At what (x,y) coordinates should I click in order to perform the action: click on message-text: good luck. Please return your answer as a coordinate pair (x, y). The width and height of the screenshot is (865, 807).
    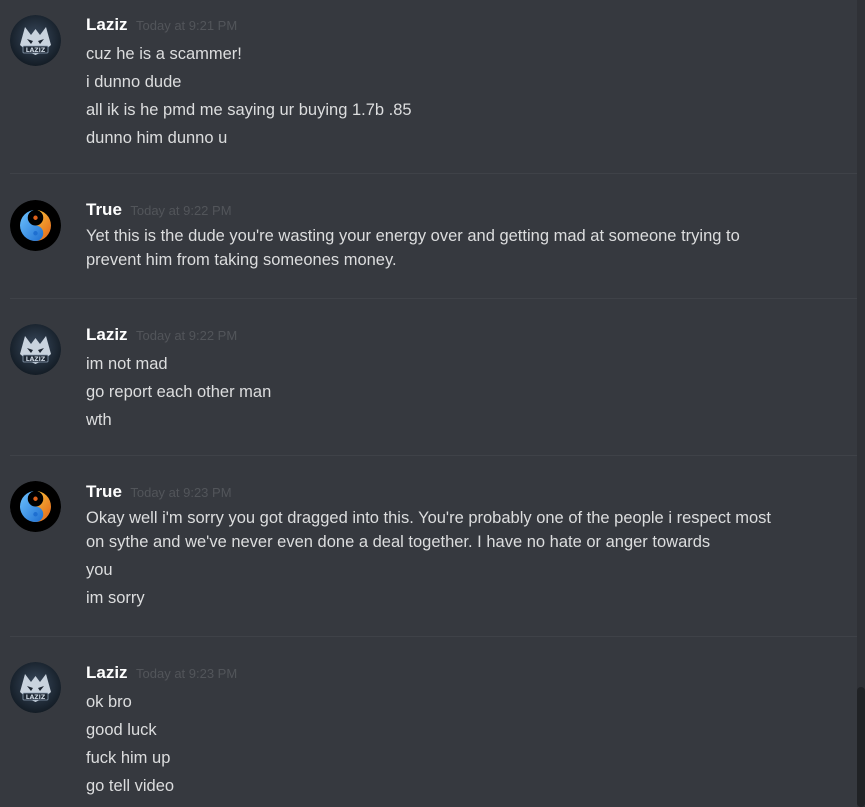
    Looking at the image, I should click on (121, 730).